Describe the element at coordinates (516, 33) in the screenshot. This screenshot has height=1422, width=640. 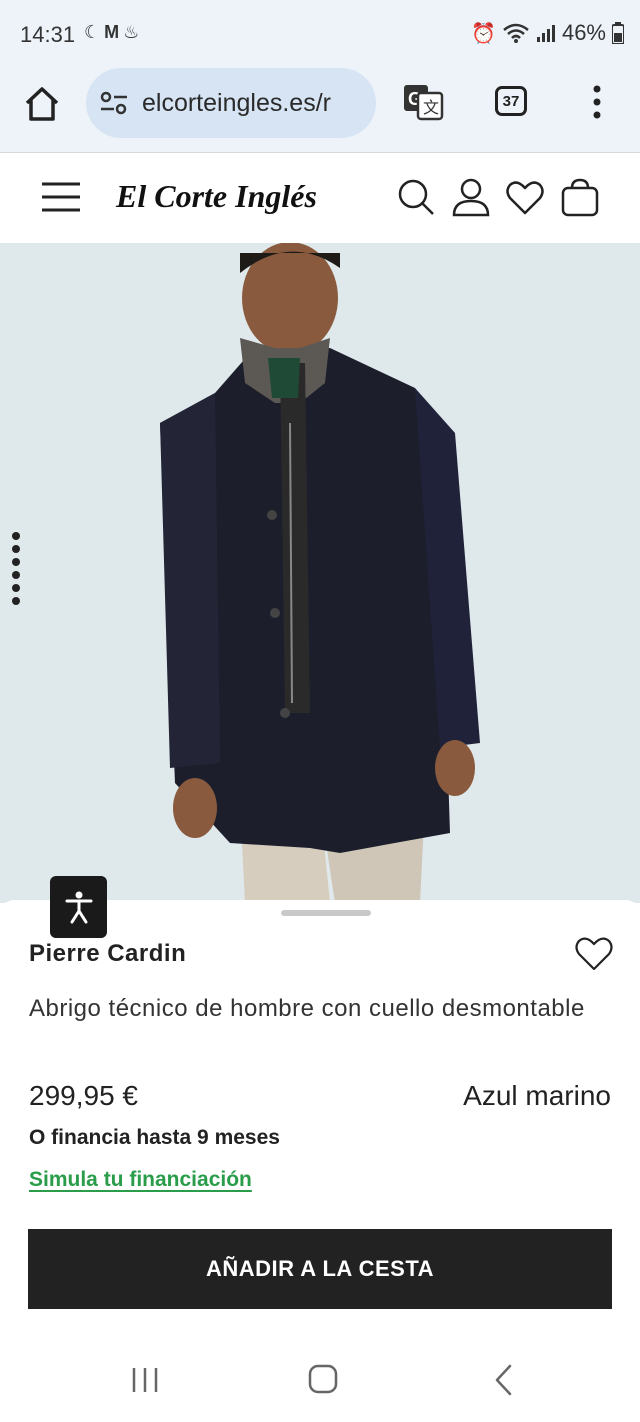
I see `wifi-icon` at that location.